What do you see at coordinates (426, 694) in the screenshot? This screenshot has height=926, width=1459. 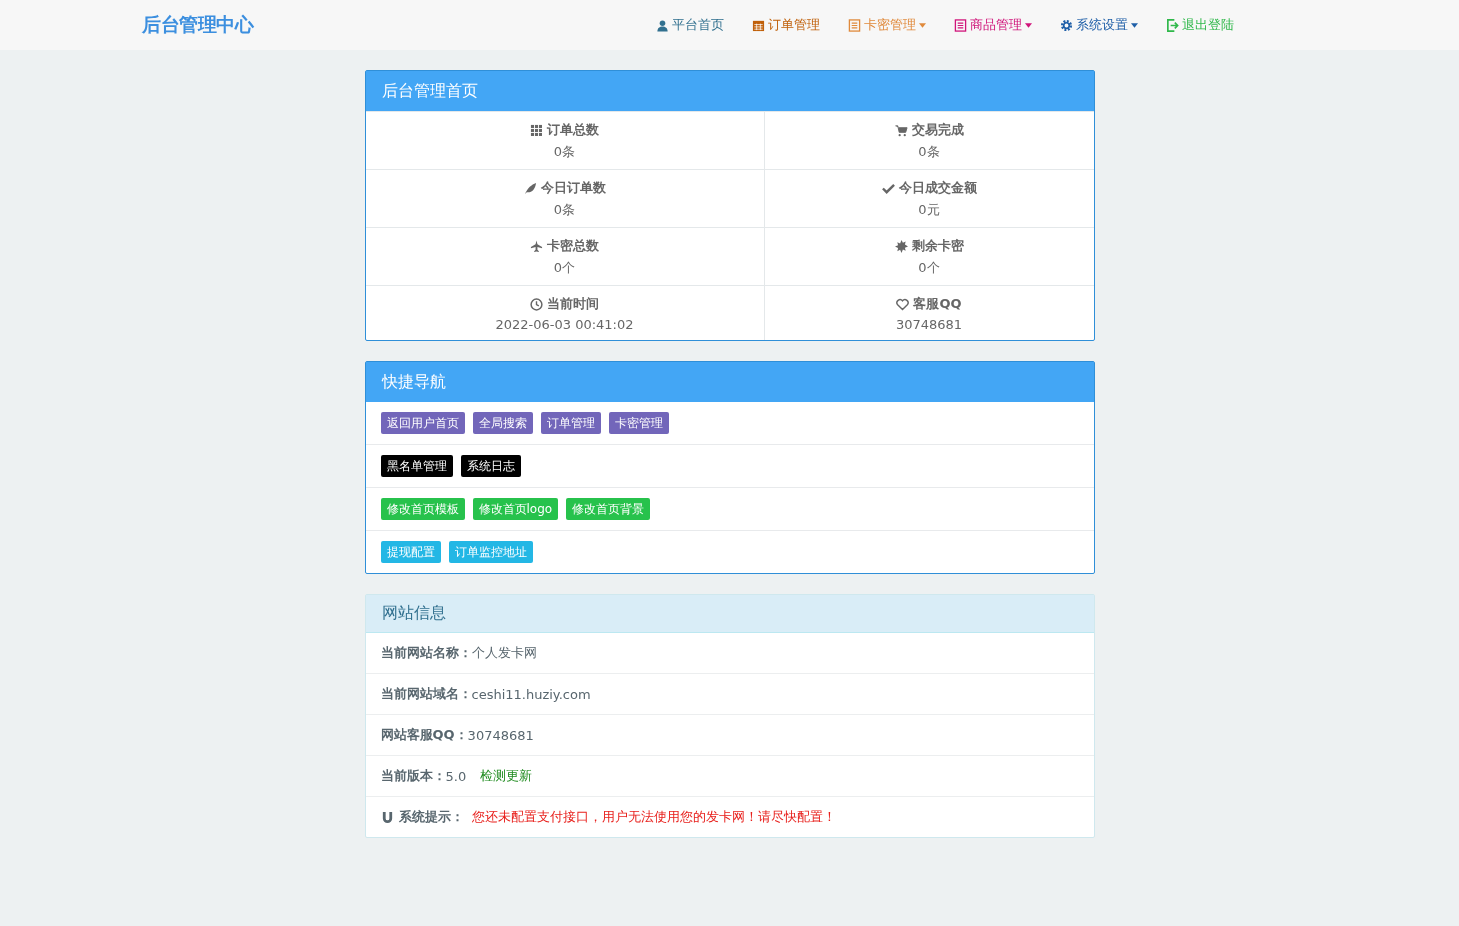 I see `info-label: 当前网站域名：` at bounding box center [426, 694].